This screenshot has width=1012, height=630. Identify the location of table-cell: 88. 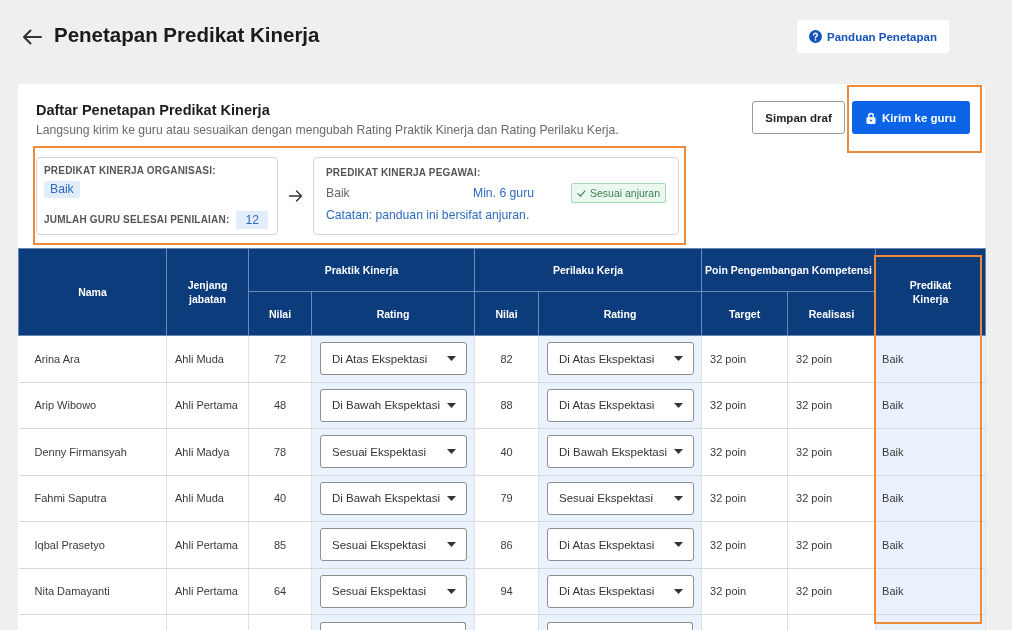
(506, 405).